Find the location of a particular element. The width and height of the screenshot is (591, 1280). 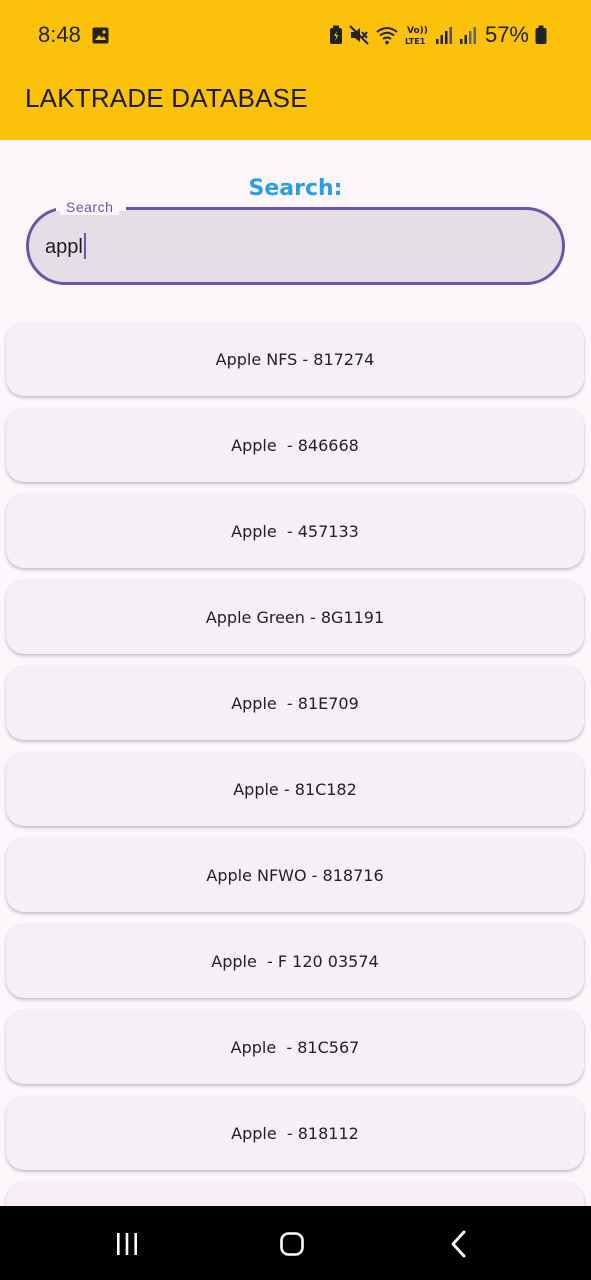

list-item-label: Apple - 846668 is located at coordinates (295, 445).